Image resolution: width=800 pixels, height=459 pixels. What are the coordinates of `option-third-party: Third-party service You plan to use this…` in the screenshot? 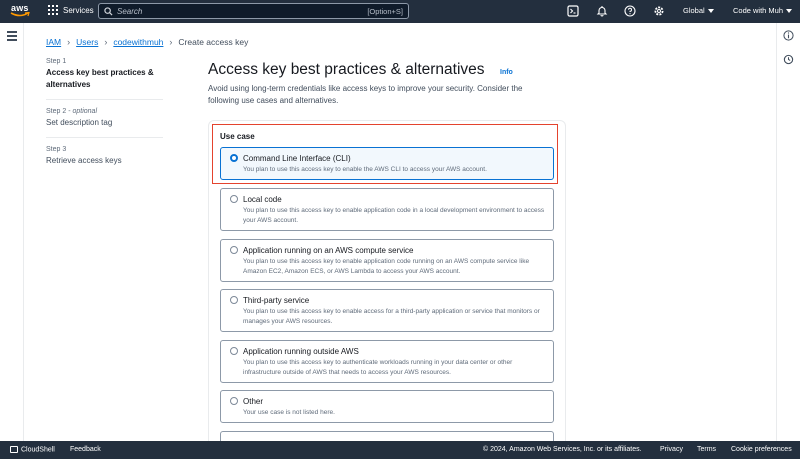 It's located at (387, 310).